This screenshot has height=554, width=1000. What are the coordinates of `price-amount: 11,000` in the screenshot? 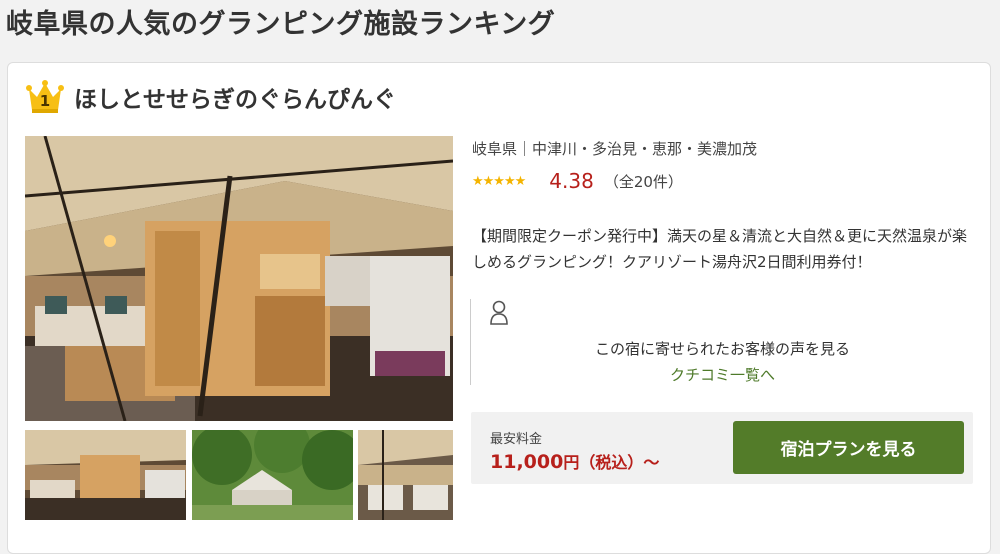 It's located at (527, 462).